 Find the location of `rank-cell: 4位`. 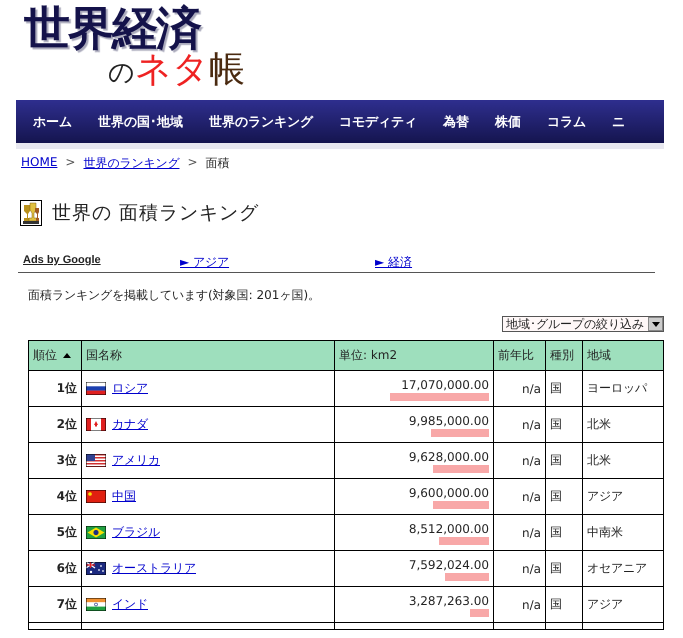

rank-cell: 4位 is located at coordinates (55, 496).